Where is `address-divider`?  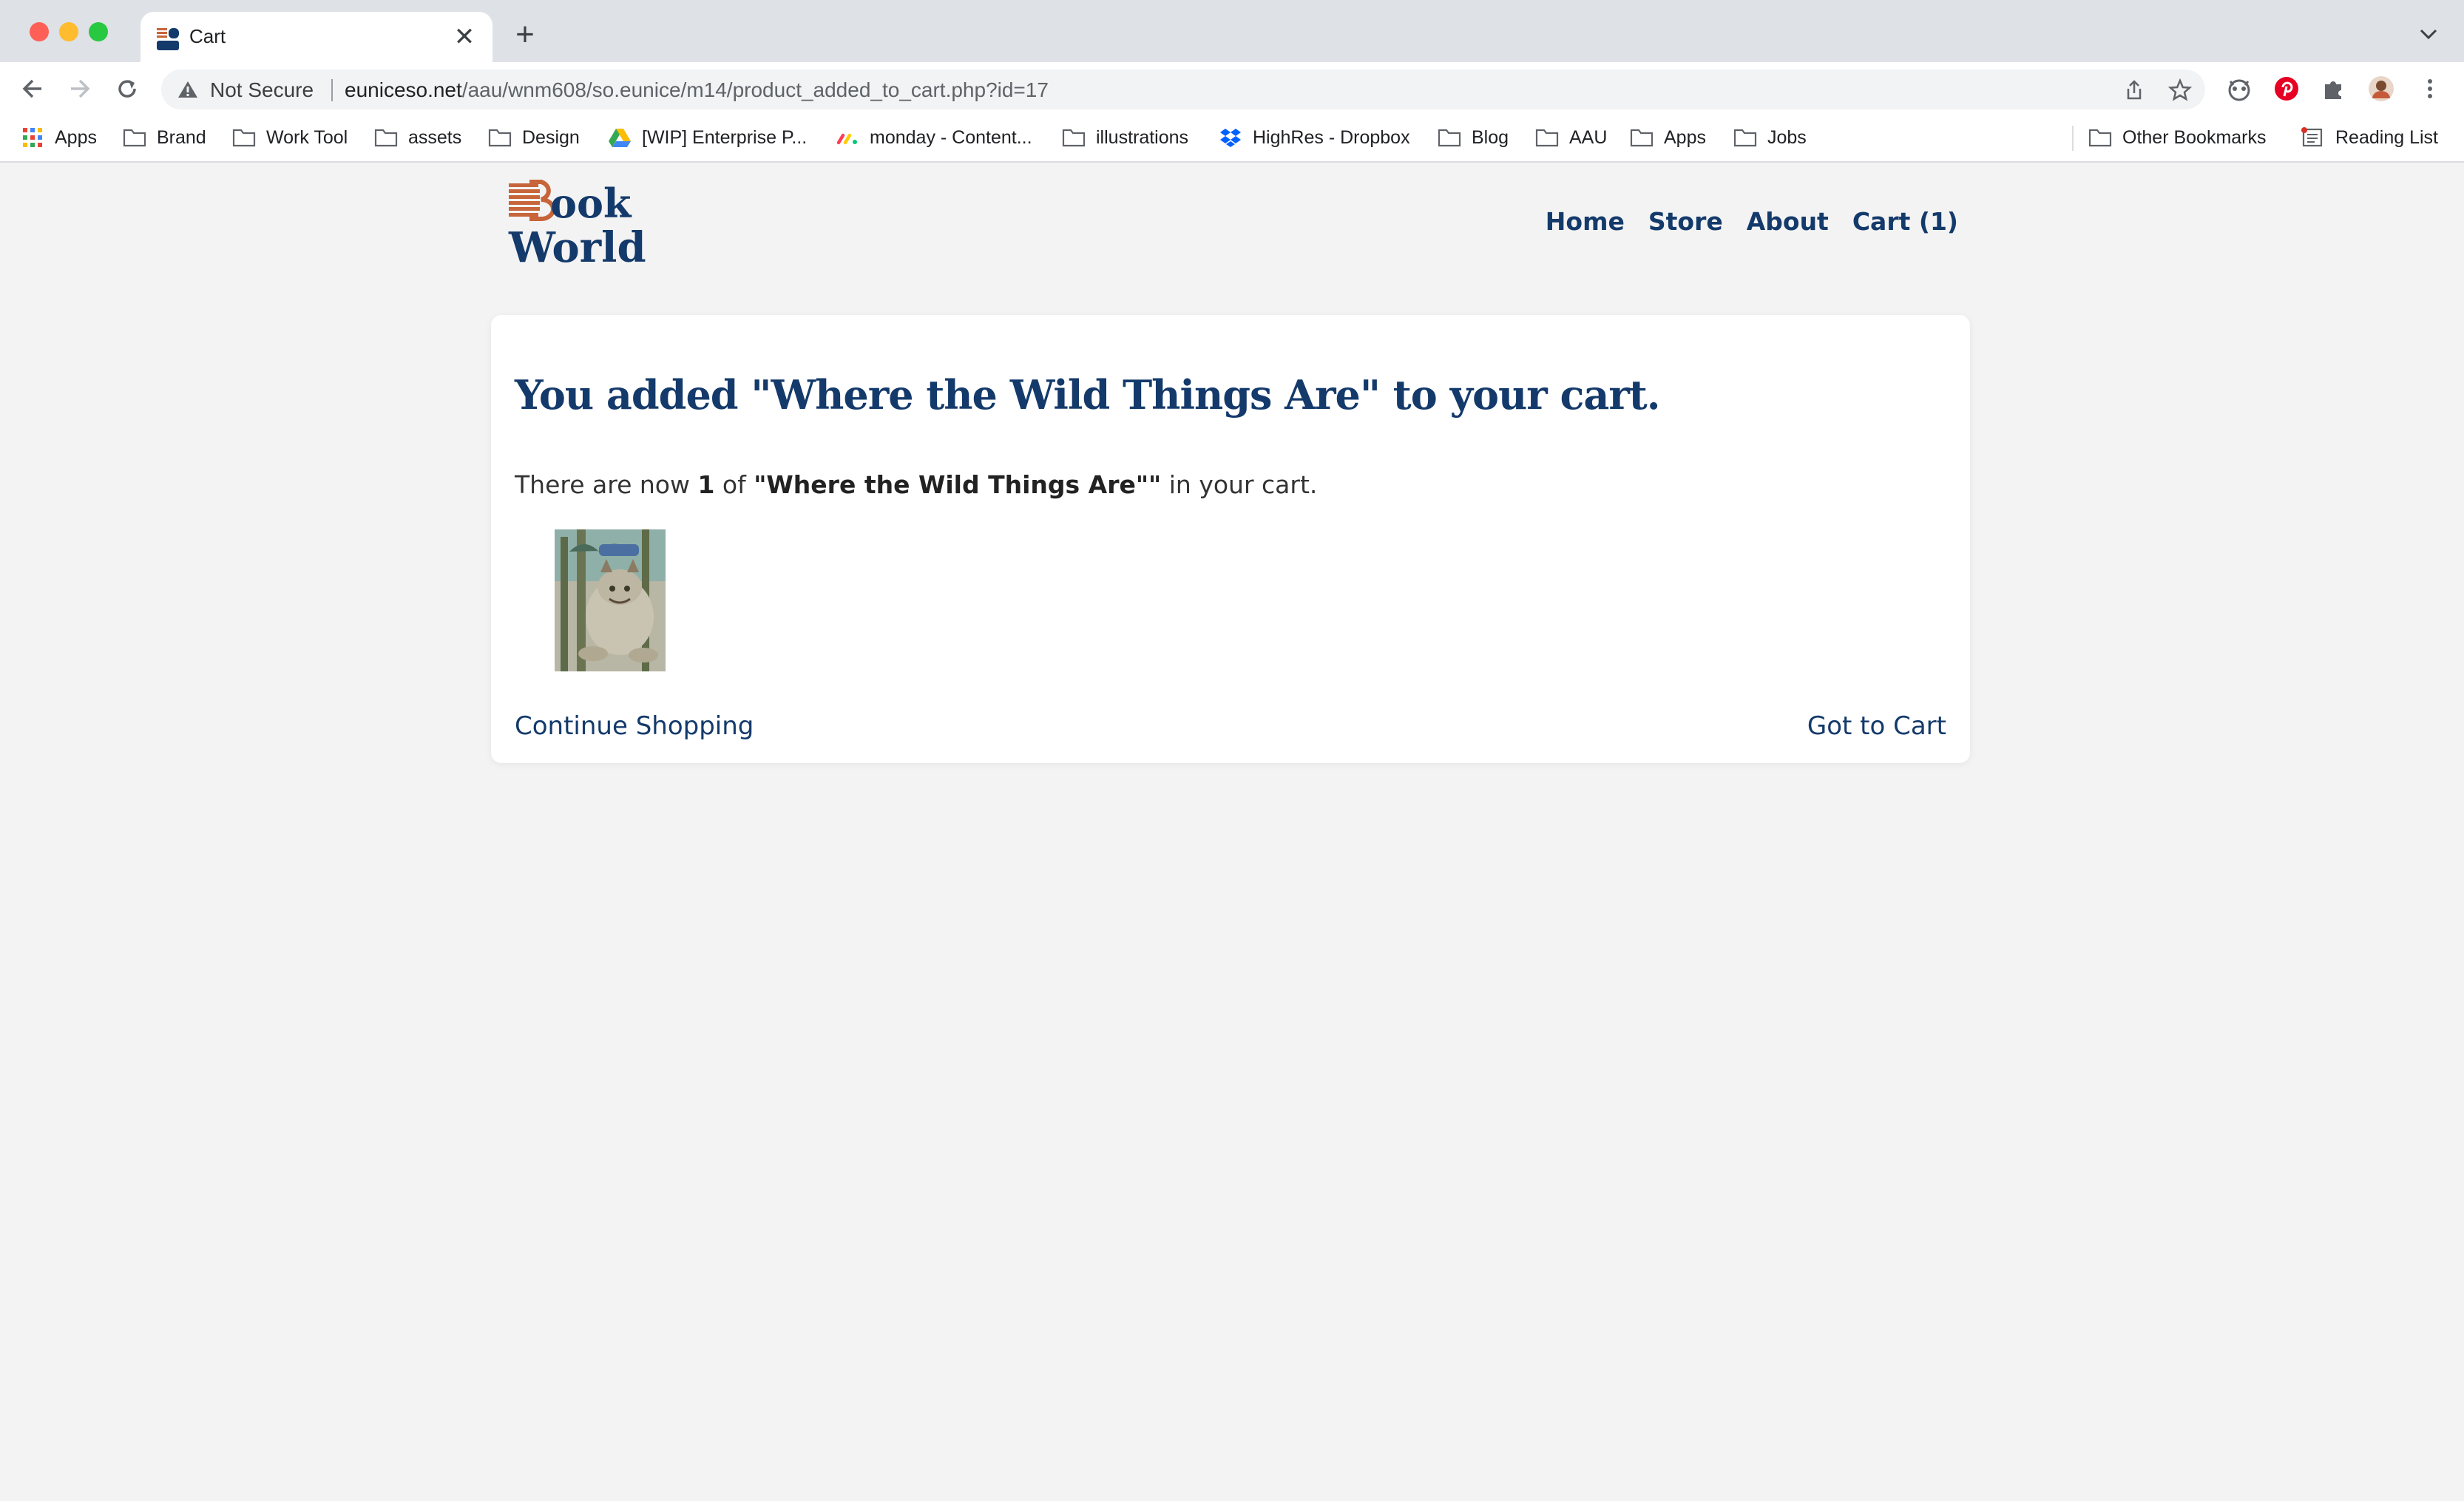
address-divider is located at coordinates (332, 90).